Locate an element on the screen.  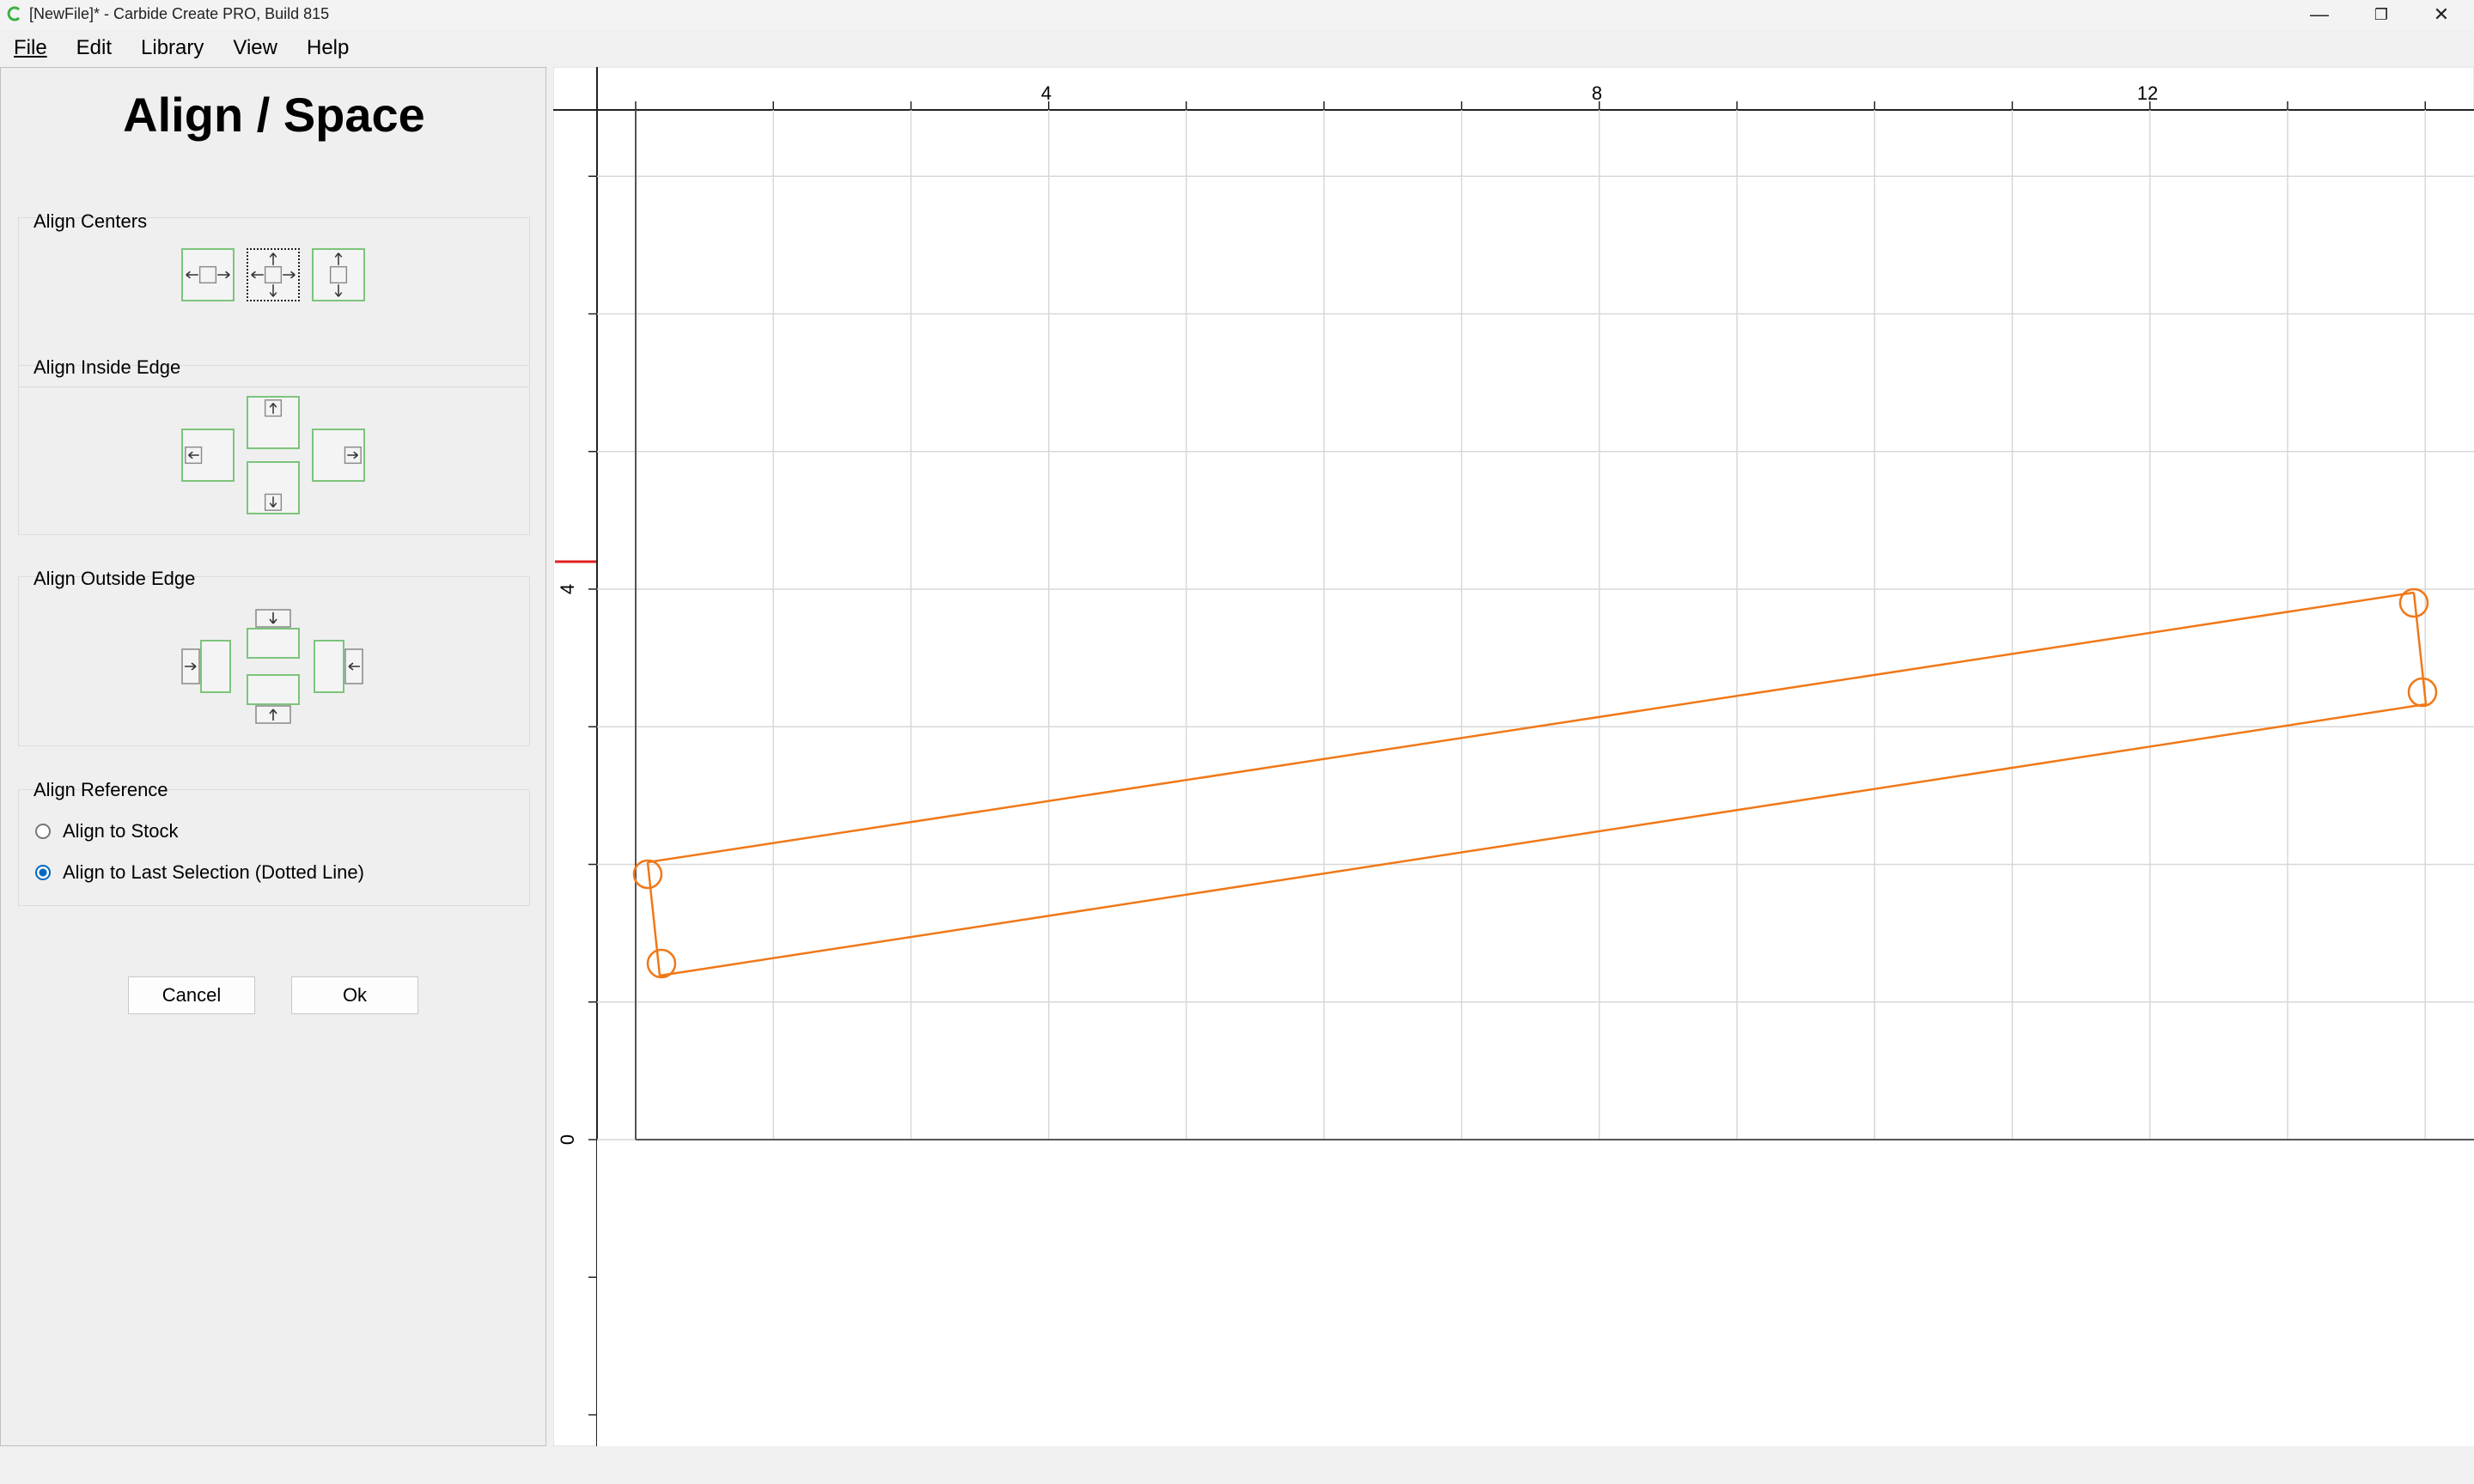
cancel-button: Cancel is located at coordinates (191, 995).